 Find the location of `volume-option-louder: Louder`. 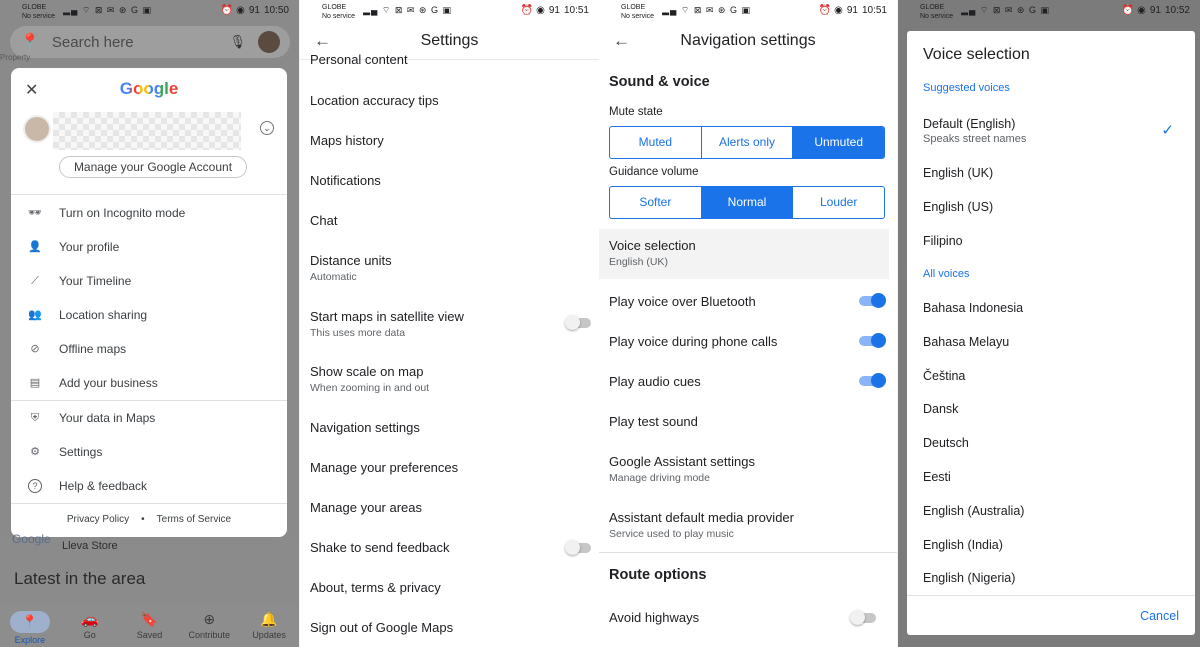

volume-option-louder: Louder is located at coordinates (838, 202).